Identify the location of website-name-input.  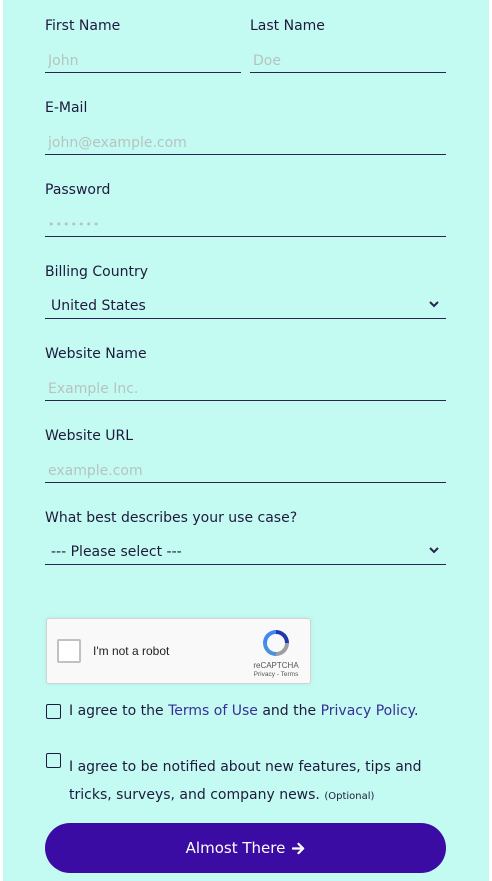
(247, 389).